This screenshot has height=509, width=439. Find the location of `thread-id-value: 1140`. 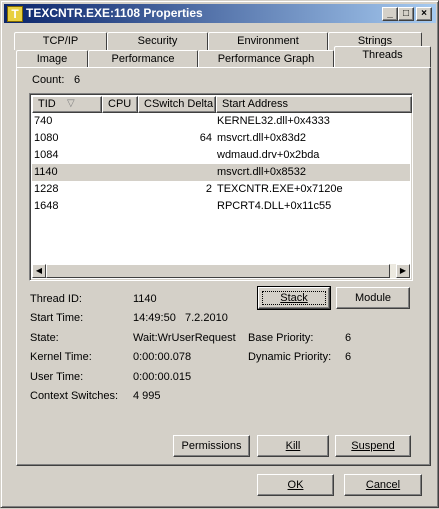

thread-id-value: 1140 is located at coordinates (145, 299).